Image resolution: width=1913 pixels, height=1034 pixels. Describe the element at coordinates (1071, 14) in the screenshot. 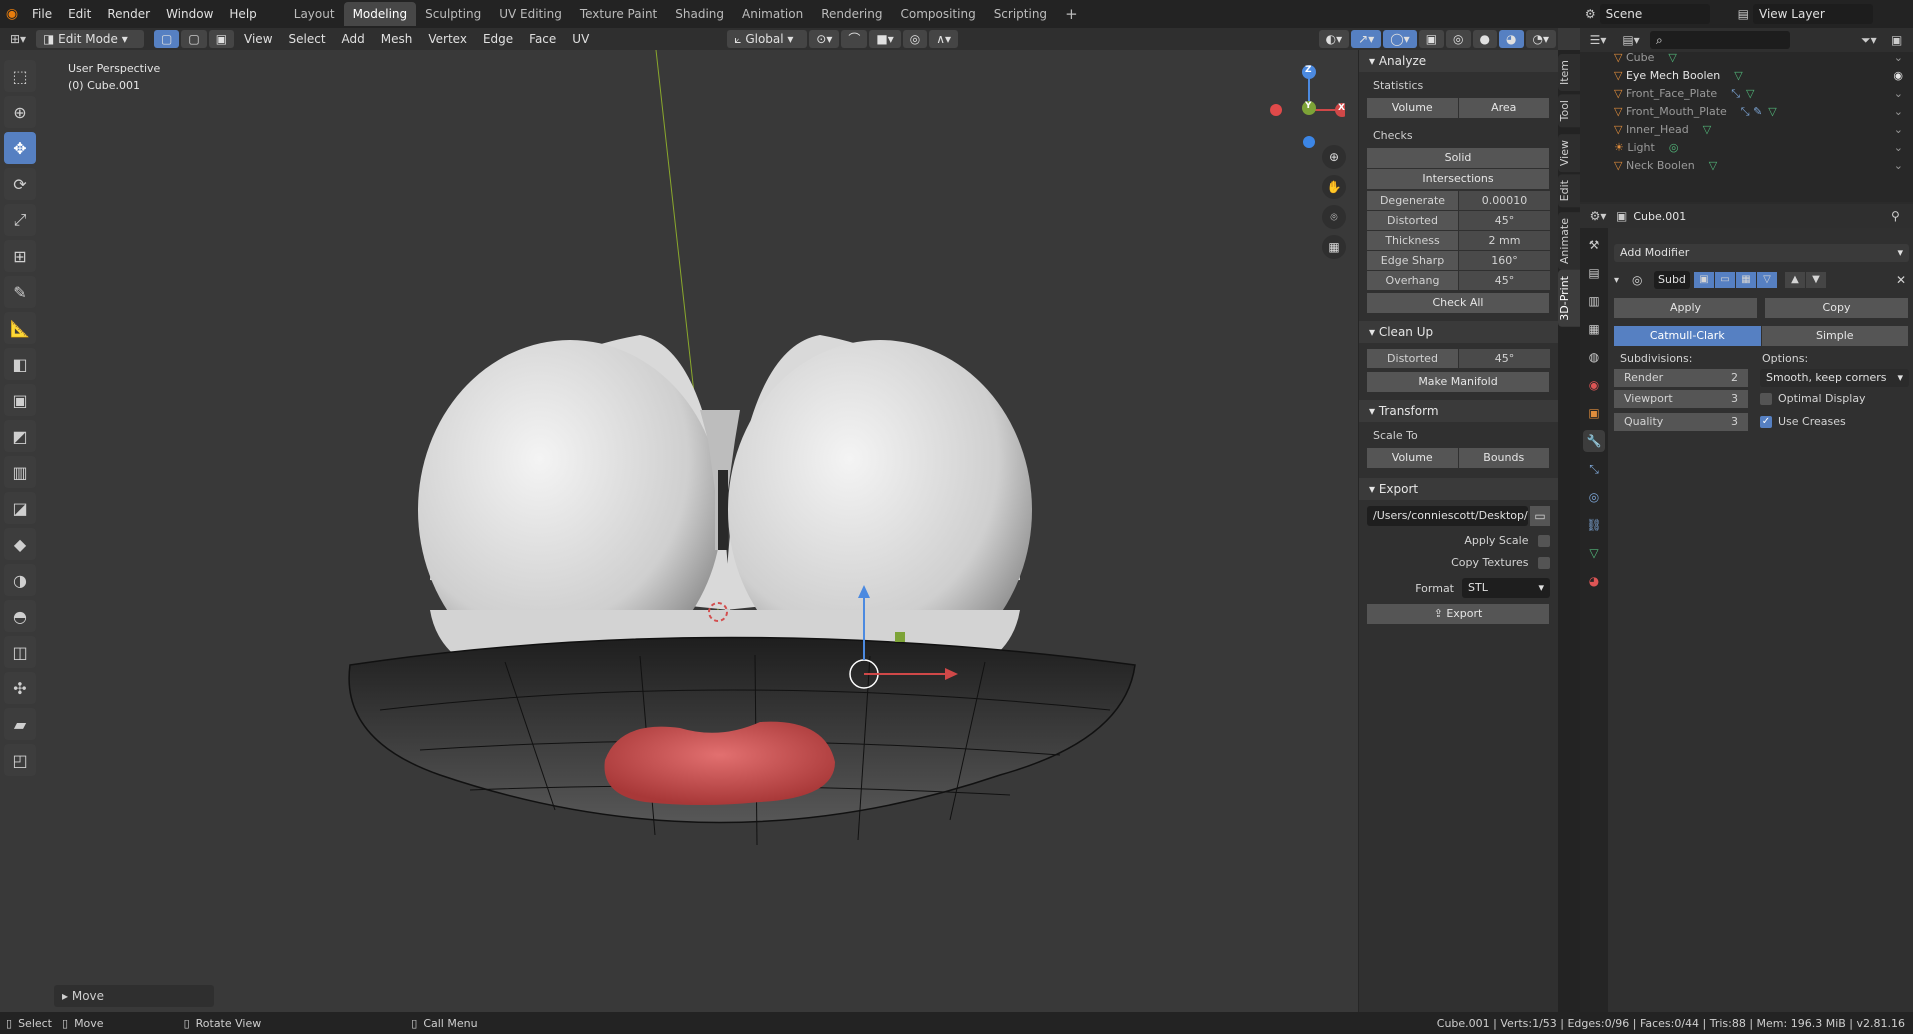

I see `add-workspace-button: +` at that location.